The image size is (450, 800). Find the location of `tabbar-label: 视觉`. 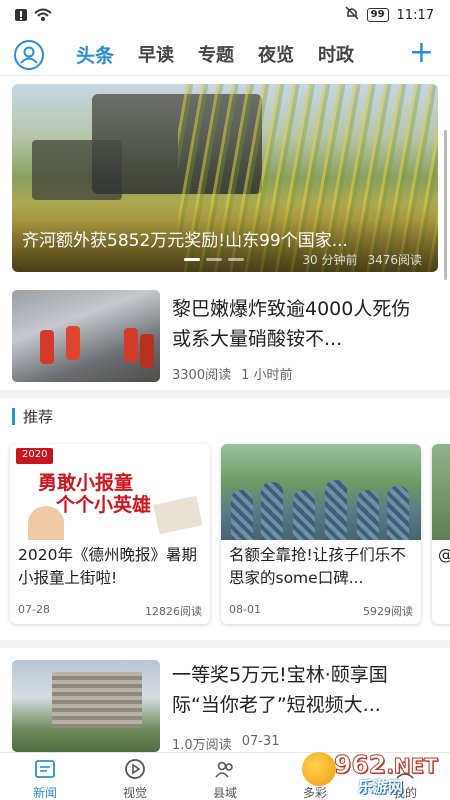

tabbar-label: 视觉 is located at coordinates (134, 793).